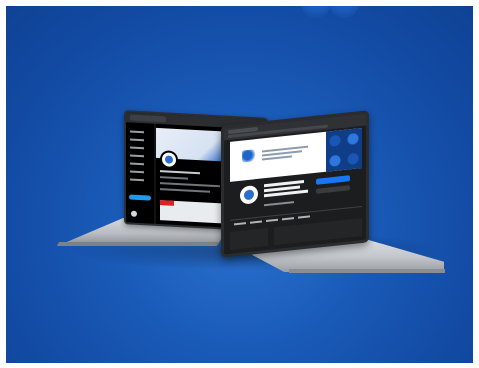 This screenshot has width=479, height=368. Describe the element at coordinates (140, 197) in the screenshot. I see `post-button` at that location.